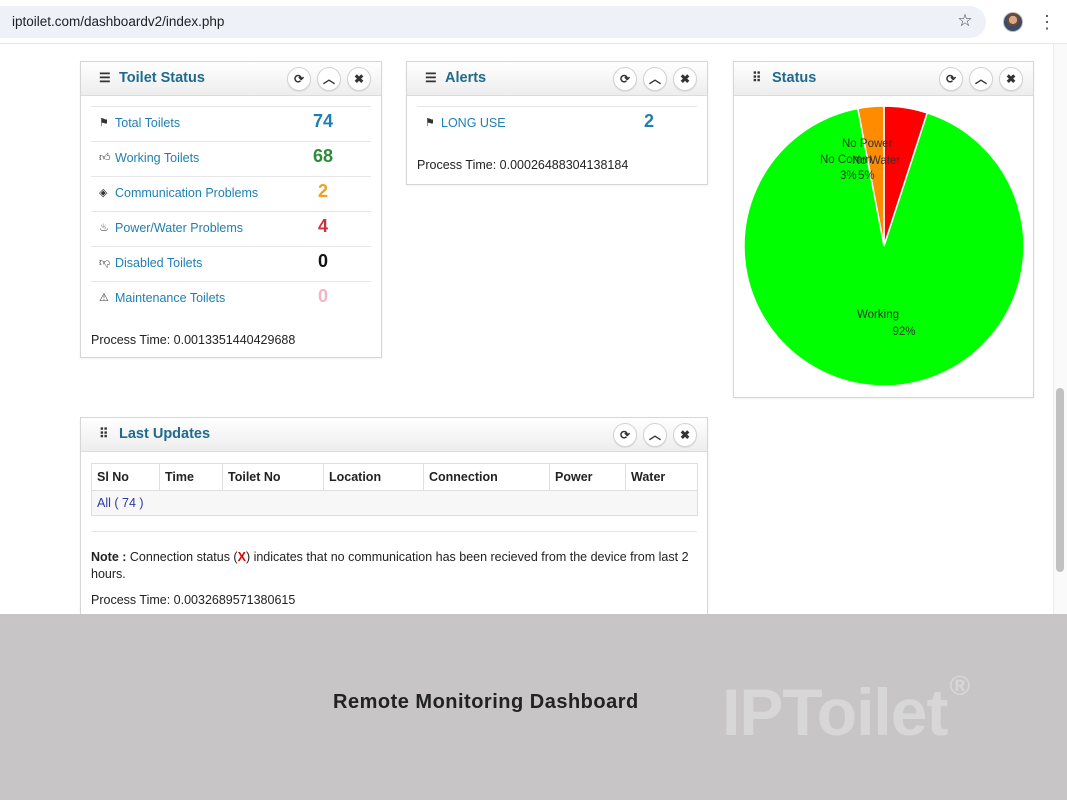  Describe the element at coordinates (231, 263) in the screenshot. I see `stat-row-disabled: 👎︎ Disabled Toilets 0` at that location.